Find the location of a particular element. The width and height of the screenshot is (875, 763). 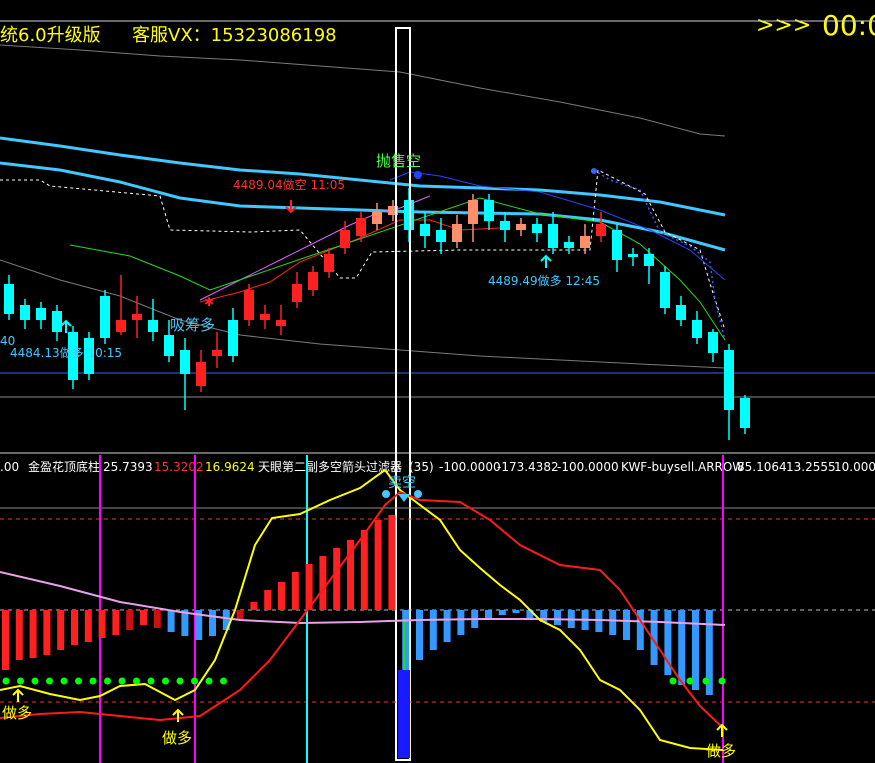

indicator-value-0: .00 is located at coordinates (9, 467).